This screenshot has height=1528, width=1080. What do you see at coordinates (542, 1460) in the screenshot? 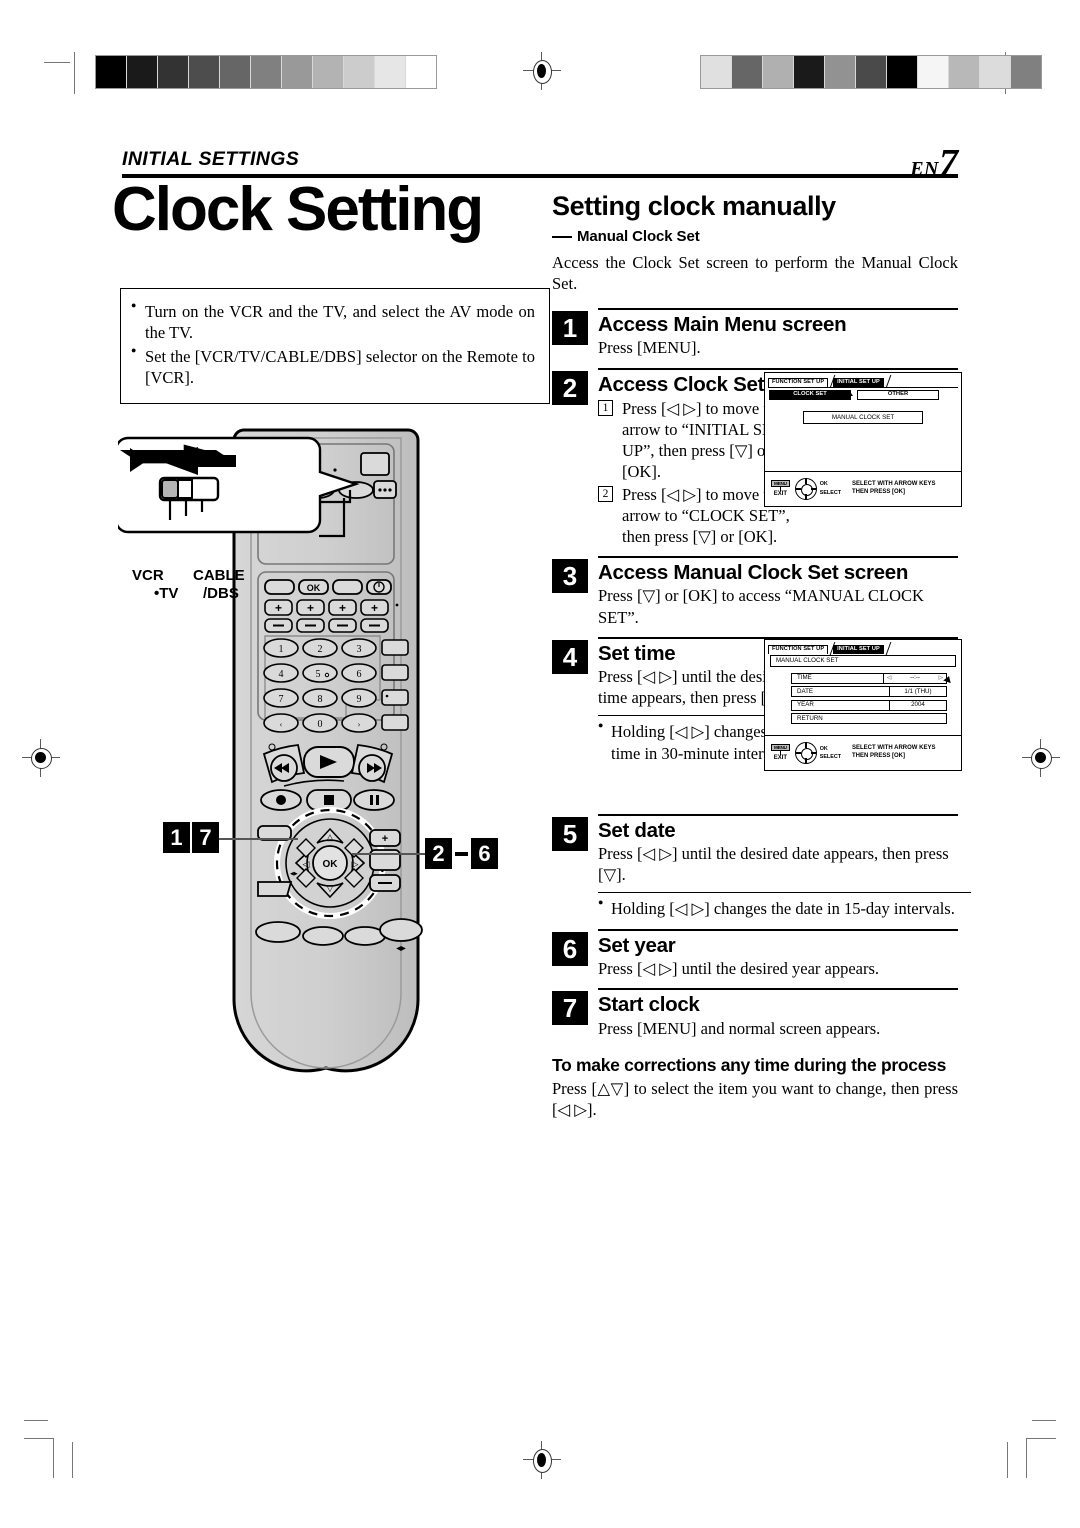
I see `registration-mark-bottom` at bounding box center [542, 1460].